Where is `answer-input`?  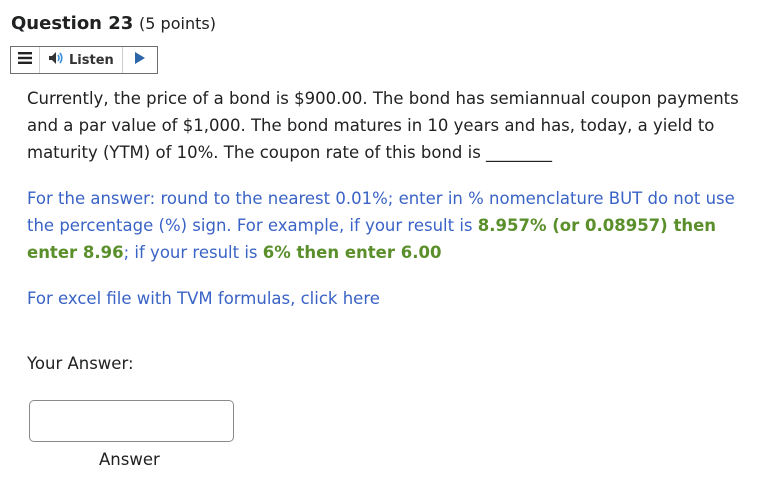 answer-input is located at coordinates (131, 421).